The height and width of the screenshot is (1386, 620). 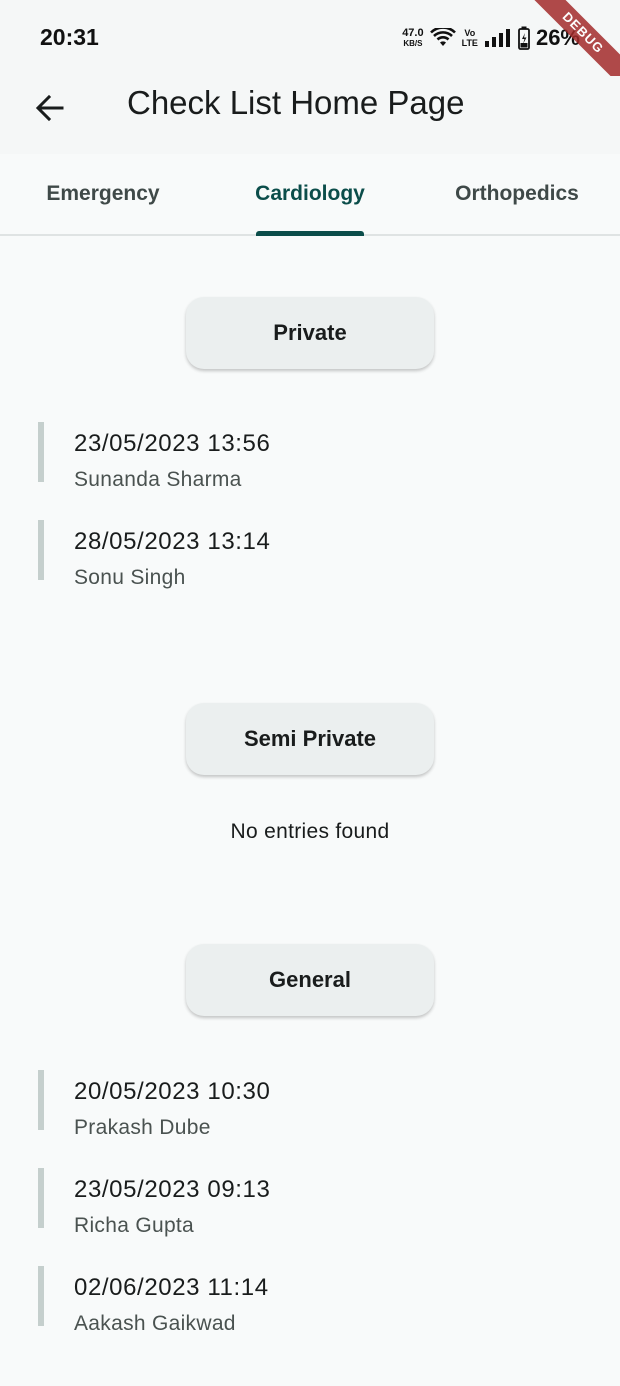 What do you see at coordinates (172, 443) in the screenshot?
I see `entry-date: 23/05/2023 13:56` at bounding box center [172, 443].